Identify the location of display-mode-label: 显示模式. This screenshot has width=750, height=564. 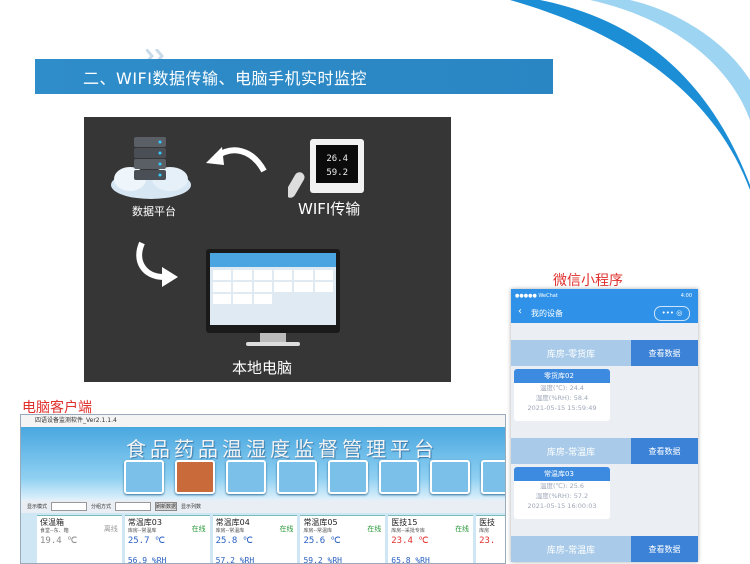
(37, 507).